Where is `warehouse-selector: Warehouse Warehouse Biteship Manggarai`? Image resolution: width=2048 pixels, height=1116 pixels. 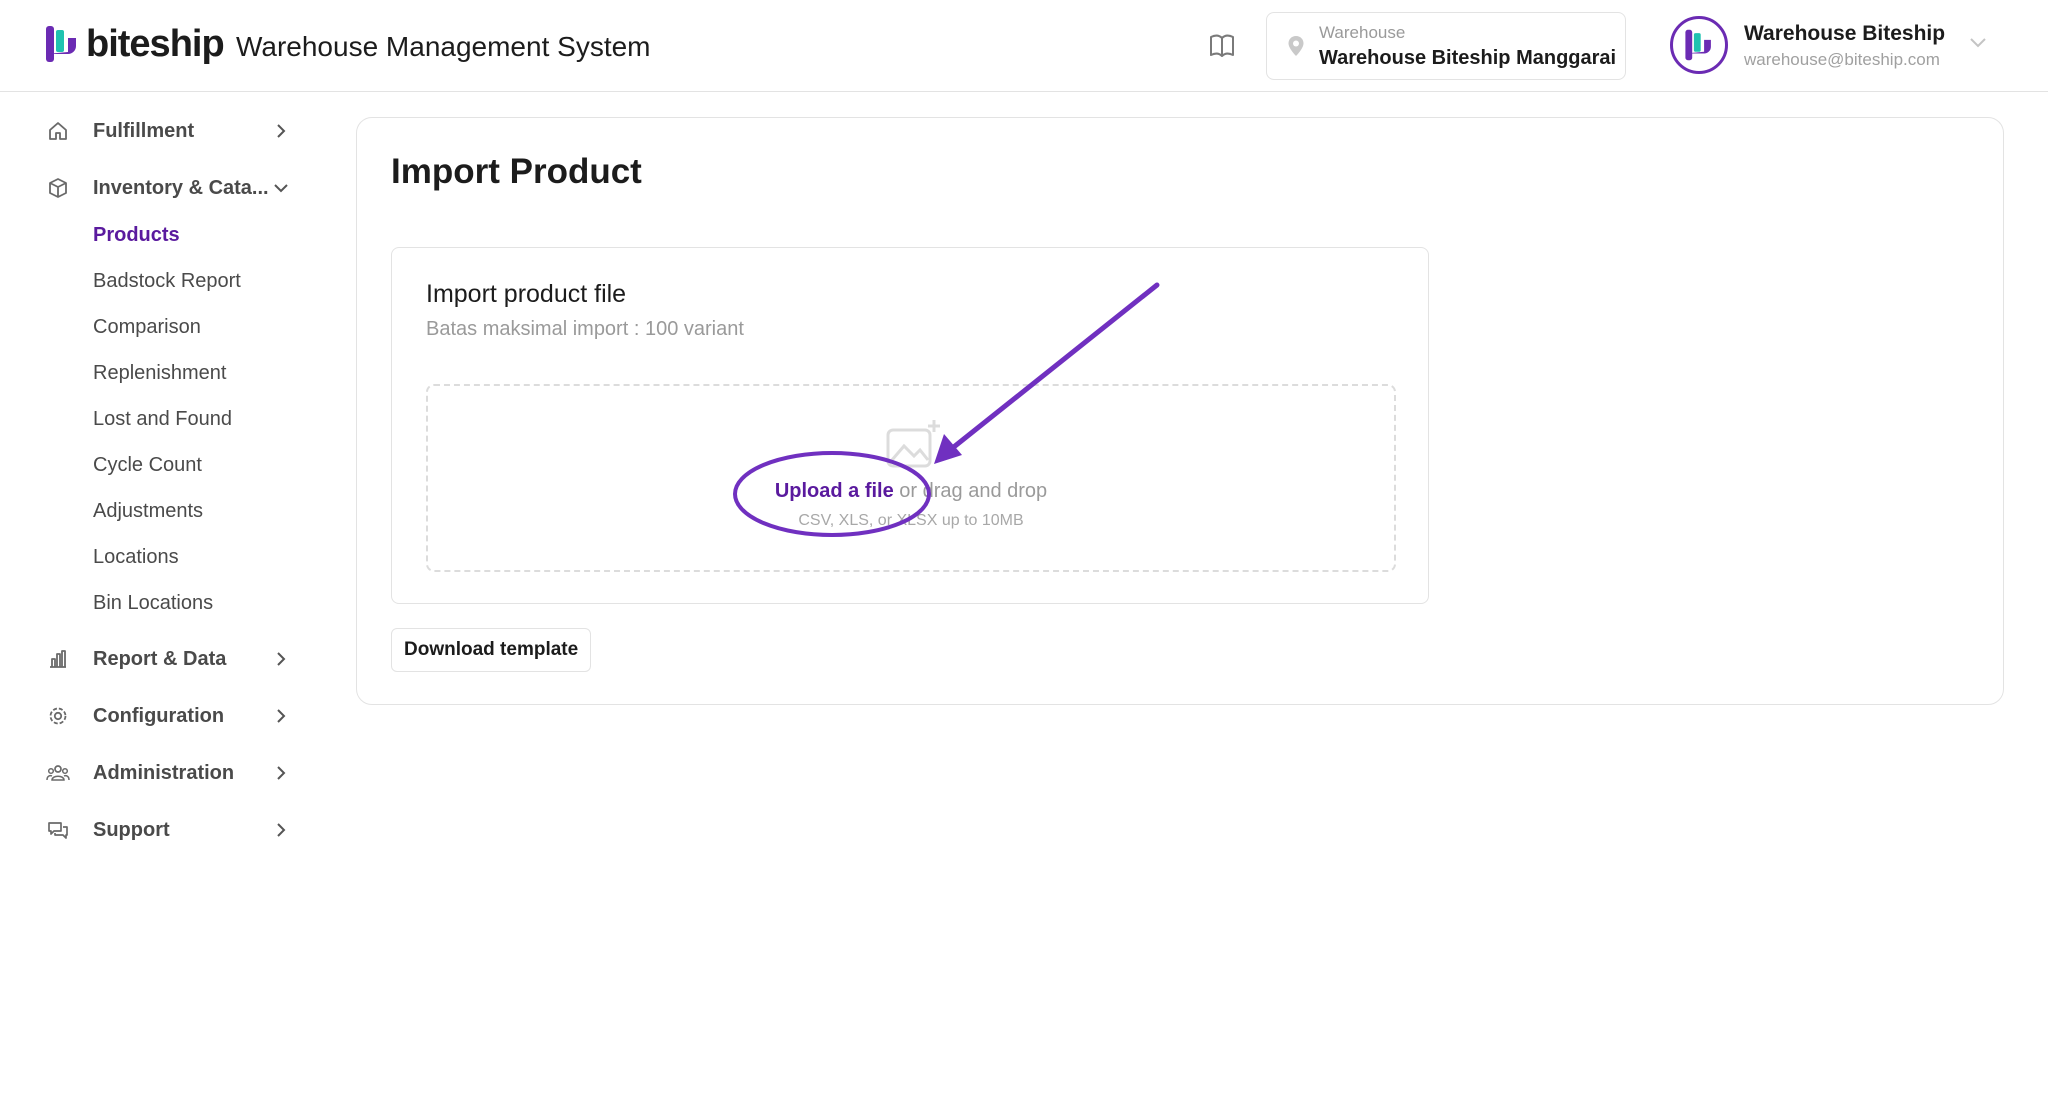 warehouse-selector: Warehouse Warehouse Biteship Manggarai is located at coordinates (1446, 46).